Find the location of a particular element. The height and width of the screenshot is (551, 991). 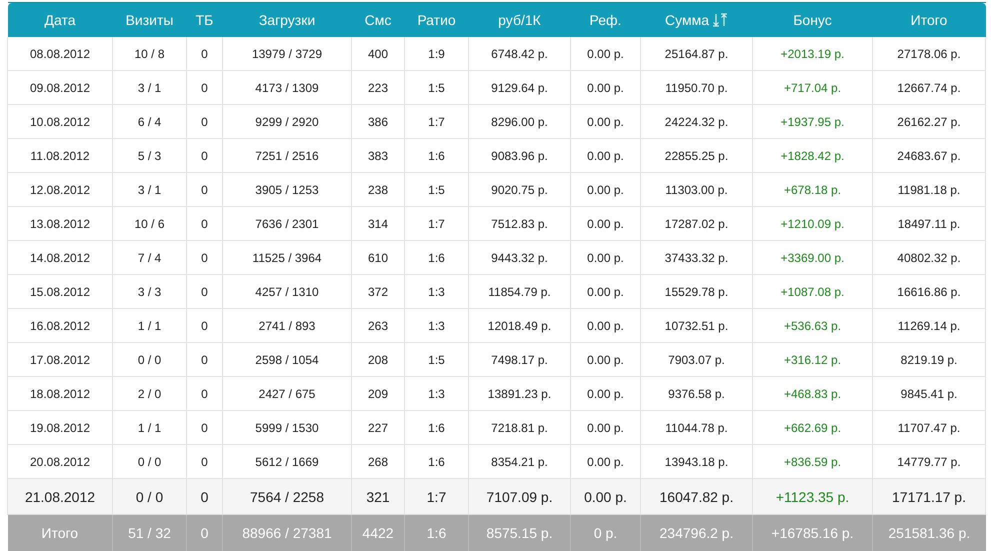

table-cell: 1:9 is located at coordinates (436, 53).